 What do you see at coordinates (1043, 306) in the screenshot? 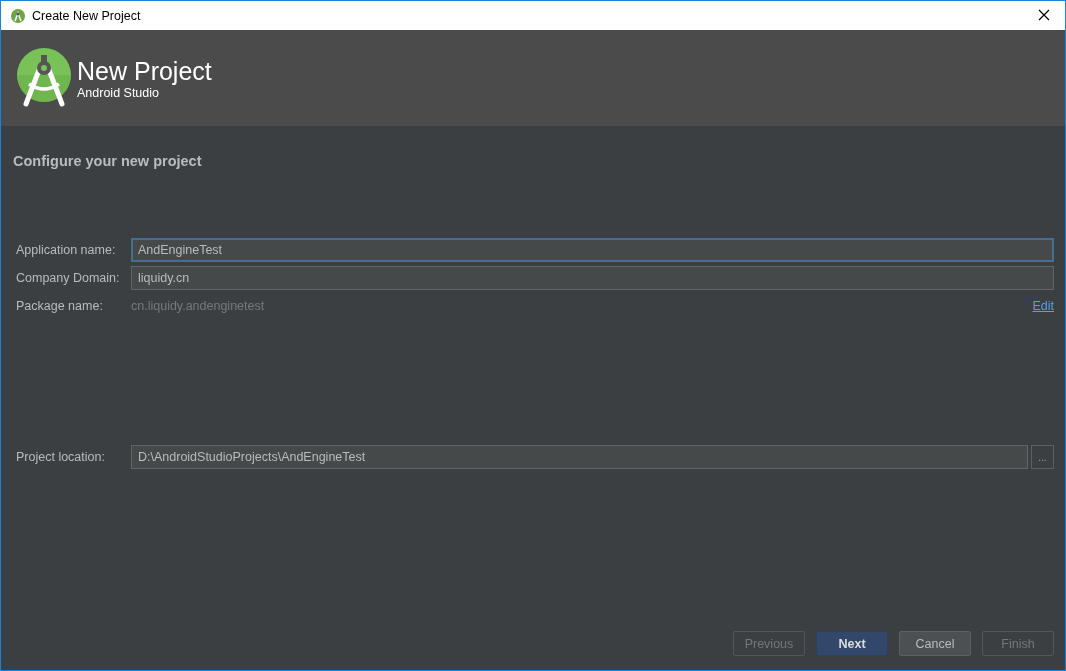
I see `edit-link: Edit` at bounding box center [1043, 306].